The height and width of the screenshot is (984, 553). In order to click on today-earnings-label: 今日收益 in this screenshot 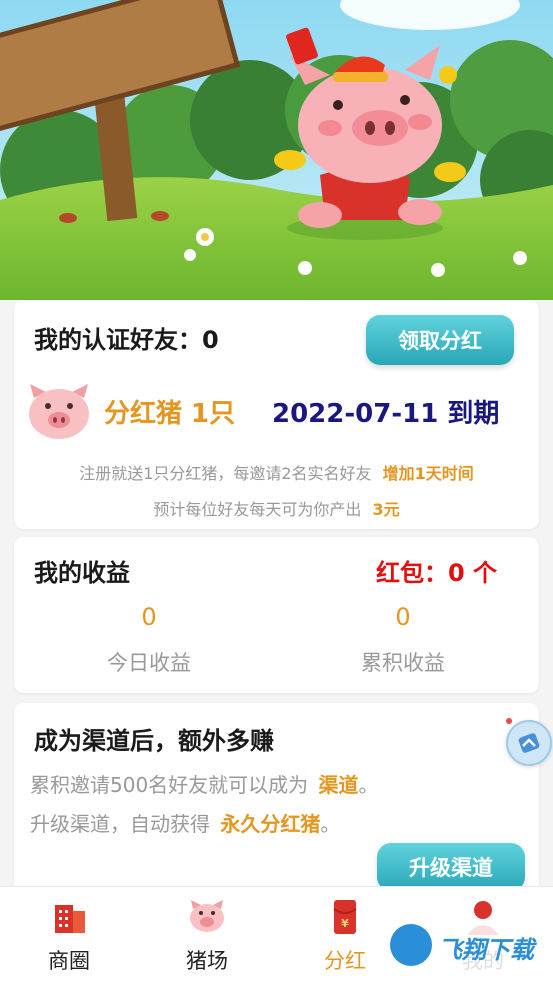, I will do `click(149, 663)`.